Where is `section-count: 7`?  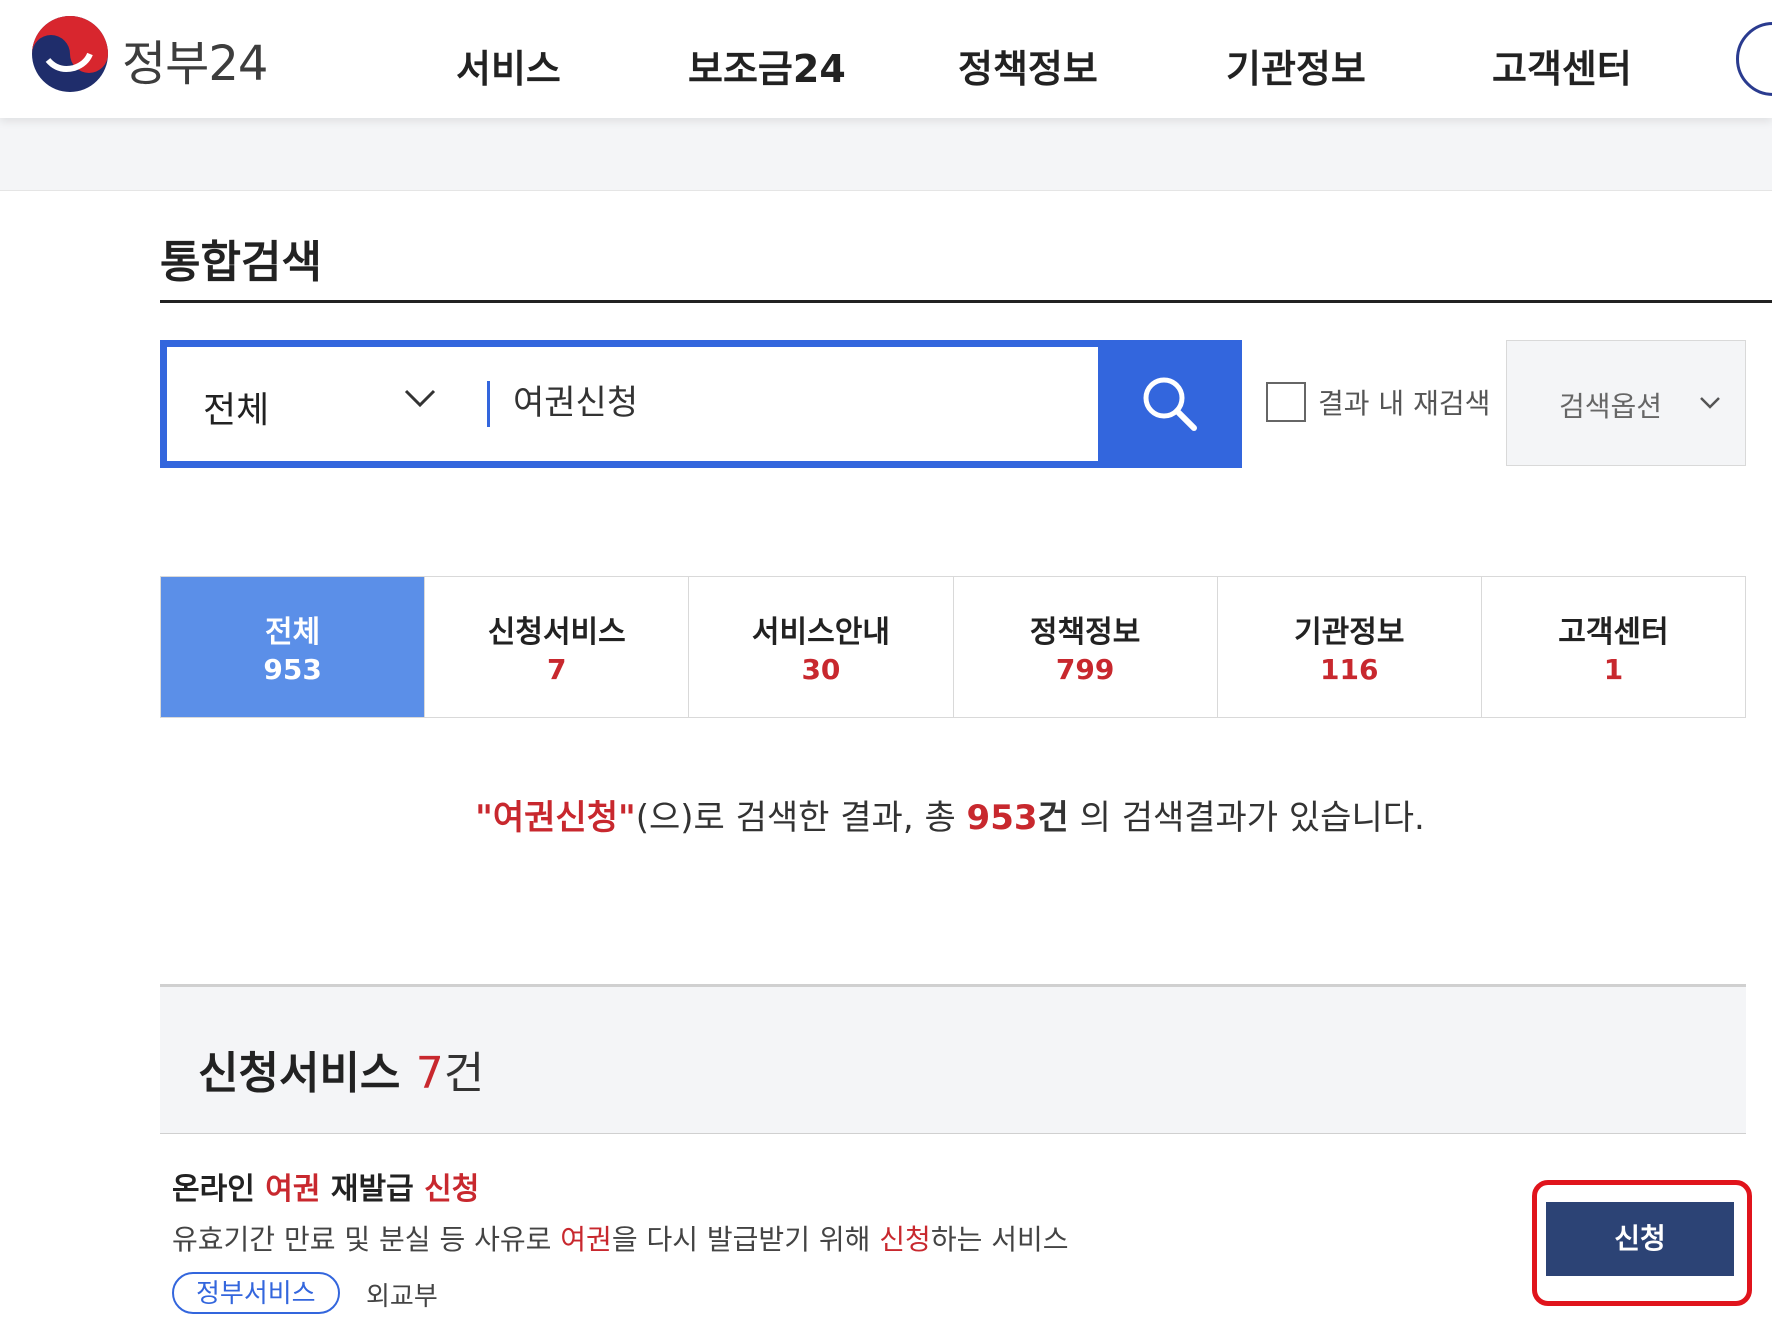
section-count: 7 is located at coordinates (429, 1073).